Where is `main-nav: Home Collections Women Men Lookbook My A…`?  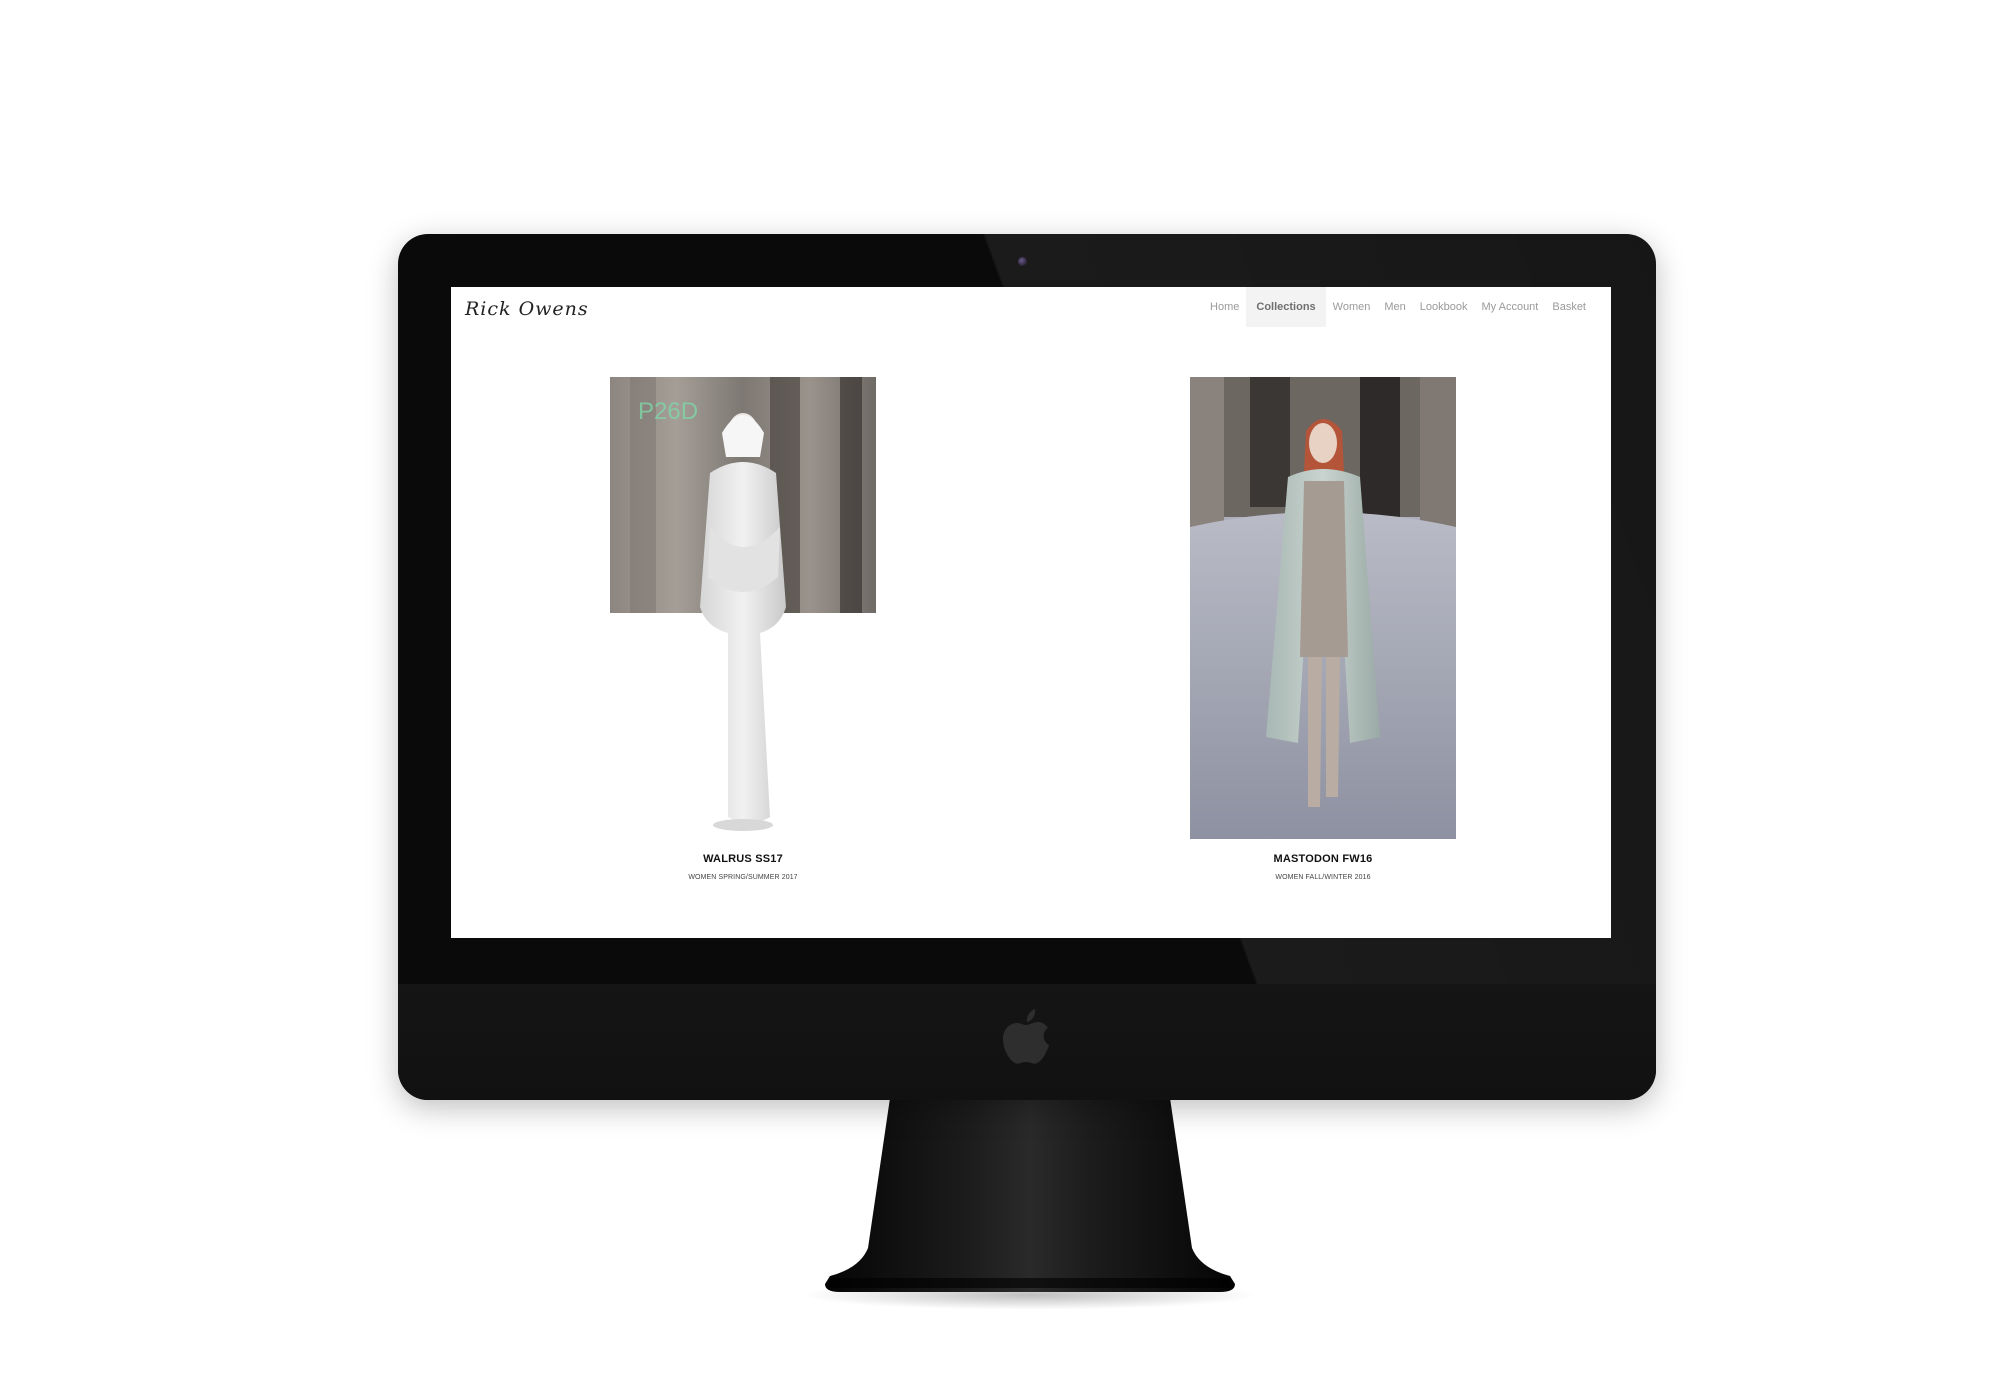
main-nav: Home Collections Women Men Lookbook My A… is located at coordinates (1398, 307).